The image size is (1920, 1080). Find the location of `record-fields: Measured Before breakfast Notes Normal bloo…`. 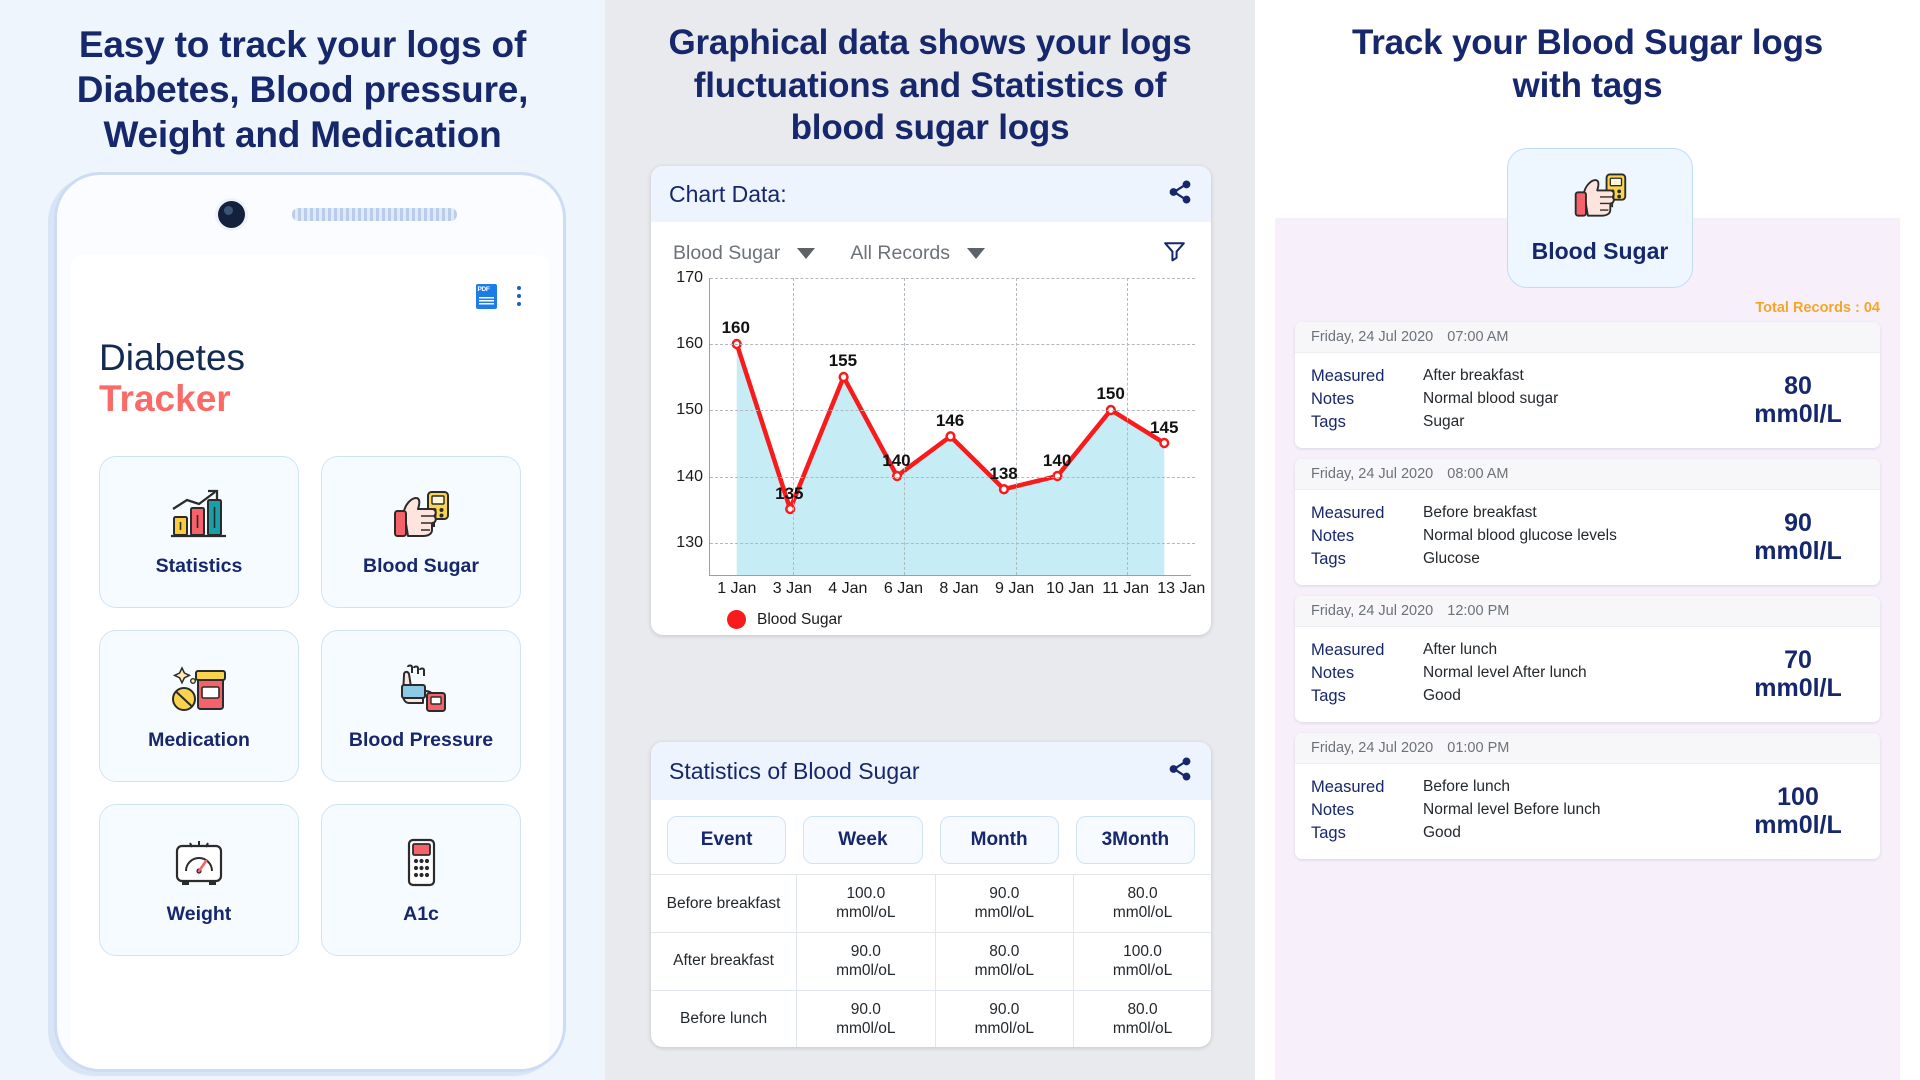

record-fields: Measured Before breakfast Notes Normal bloo… is located at coordinates (1521, 536).